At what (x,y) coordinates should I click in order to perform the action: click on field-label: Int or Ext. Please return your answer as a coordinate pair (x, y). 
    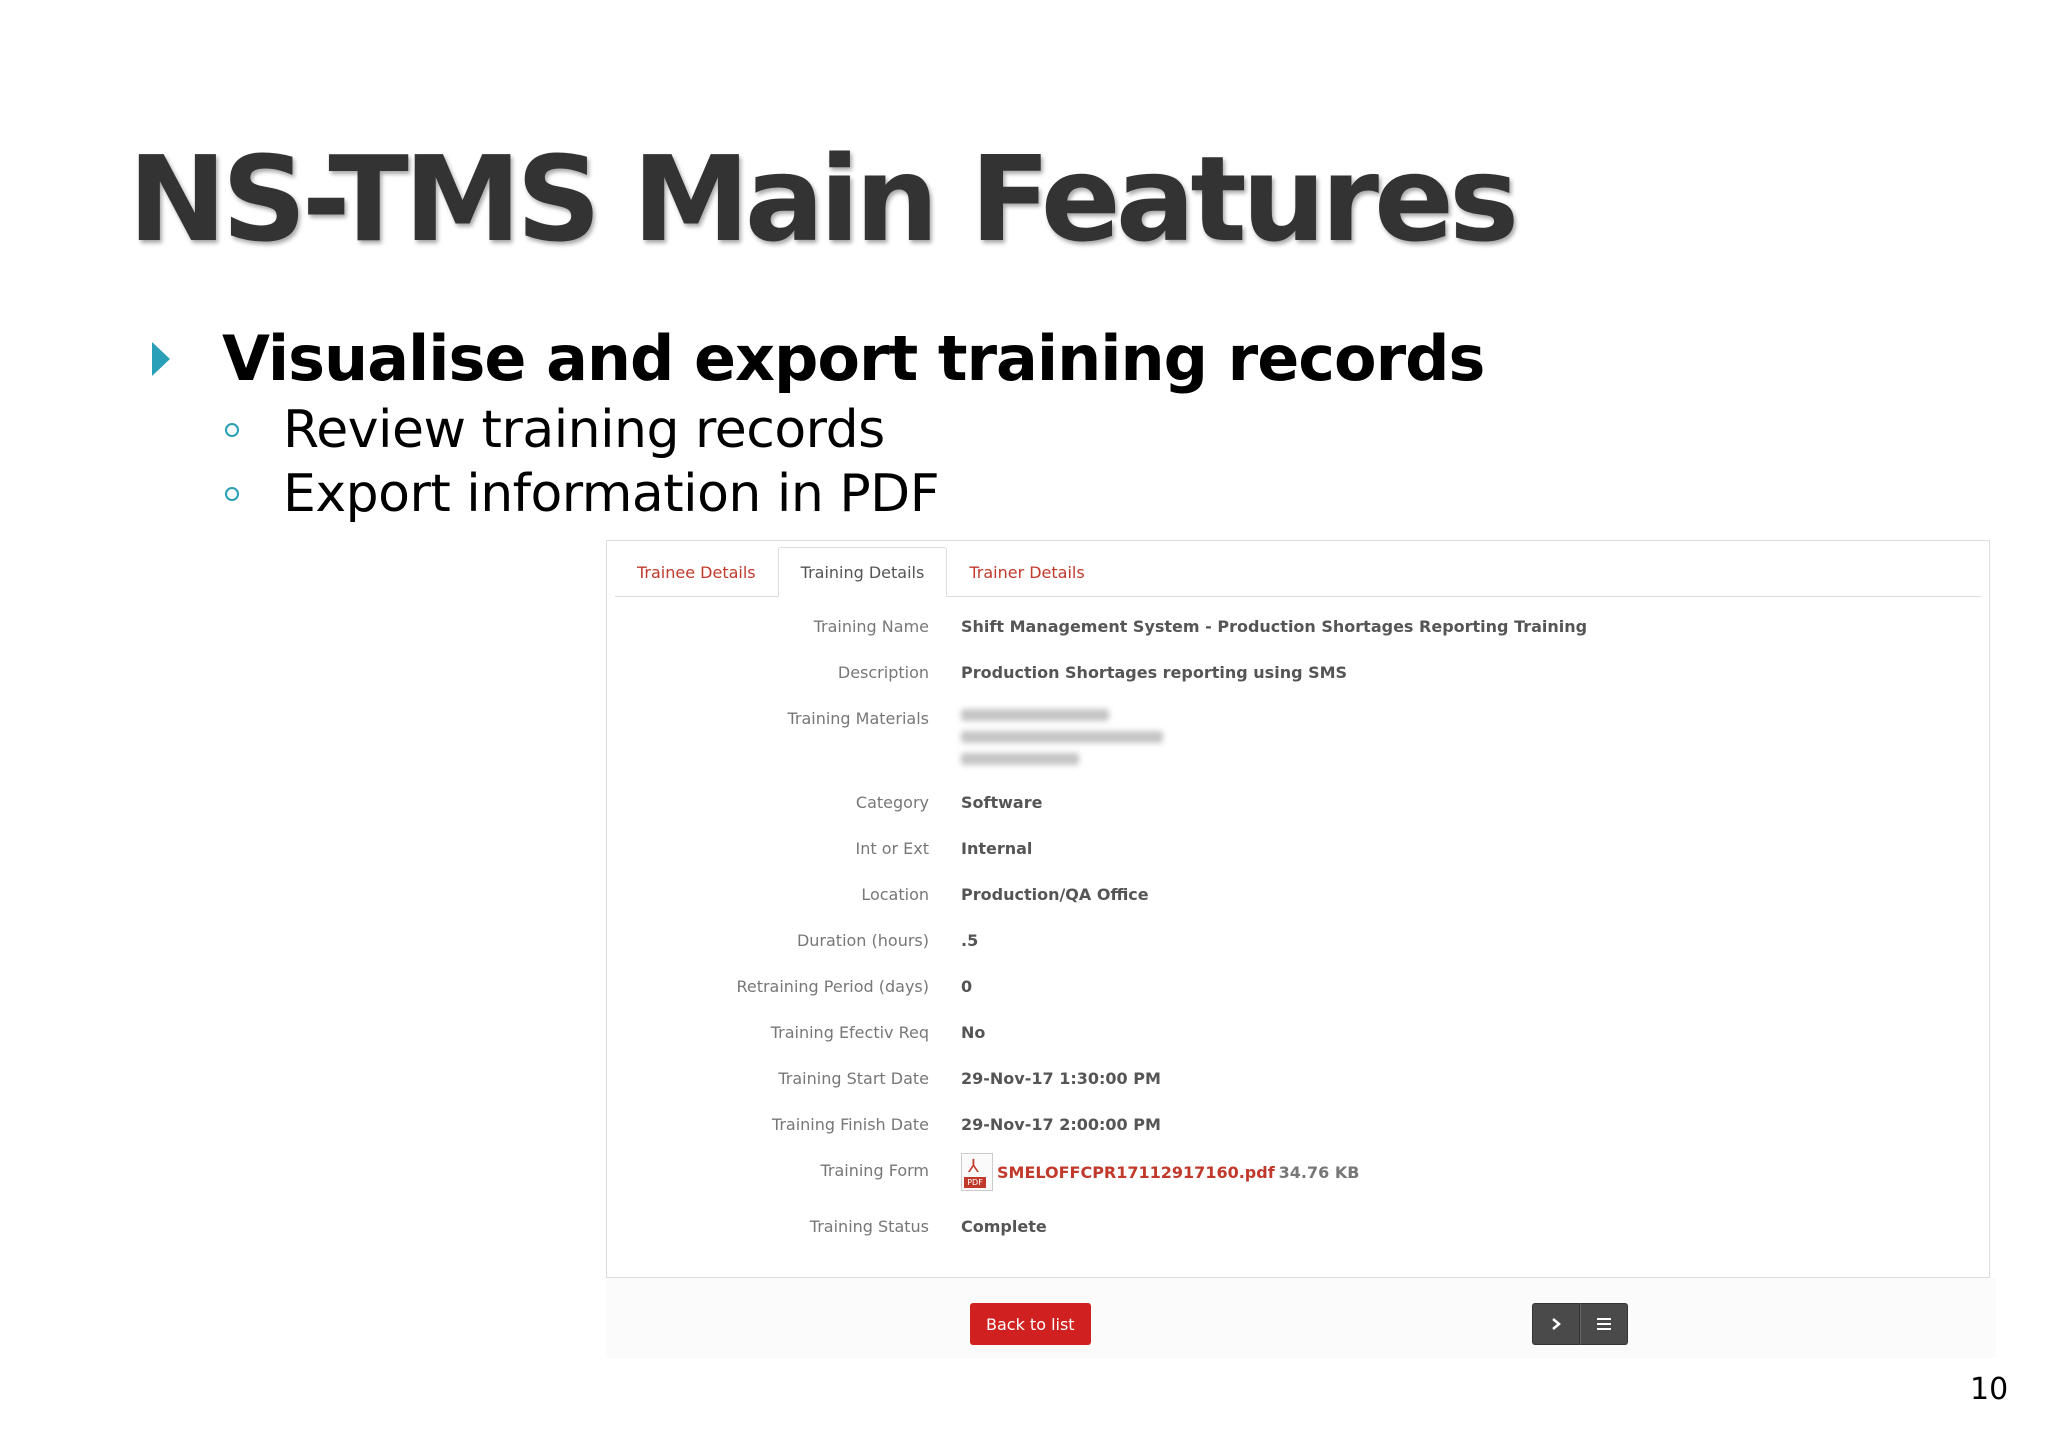
    Looking at the image, I should click on (892, 848).